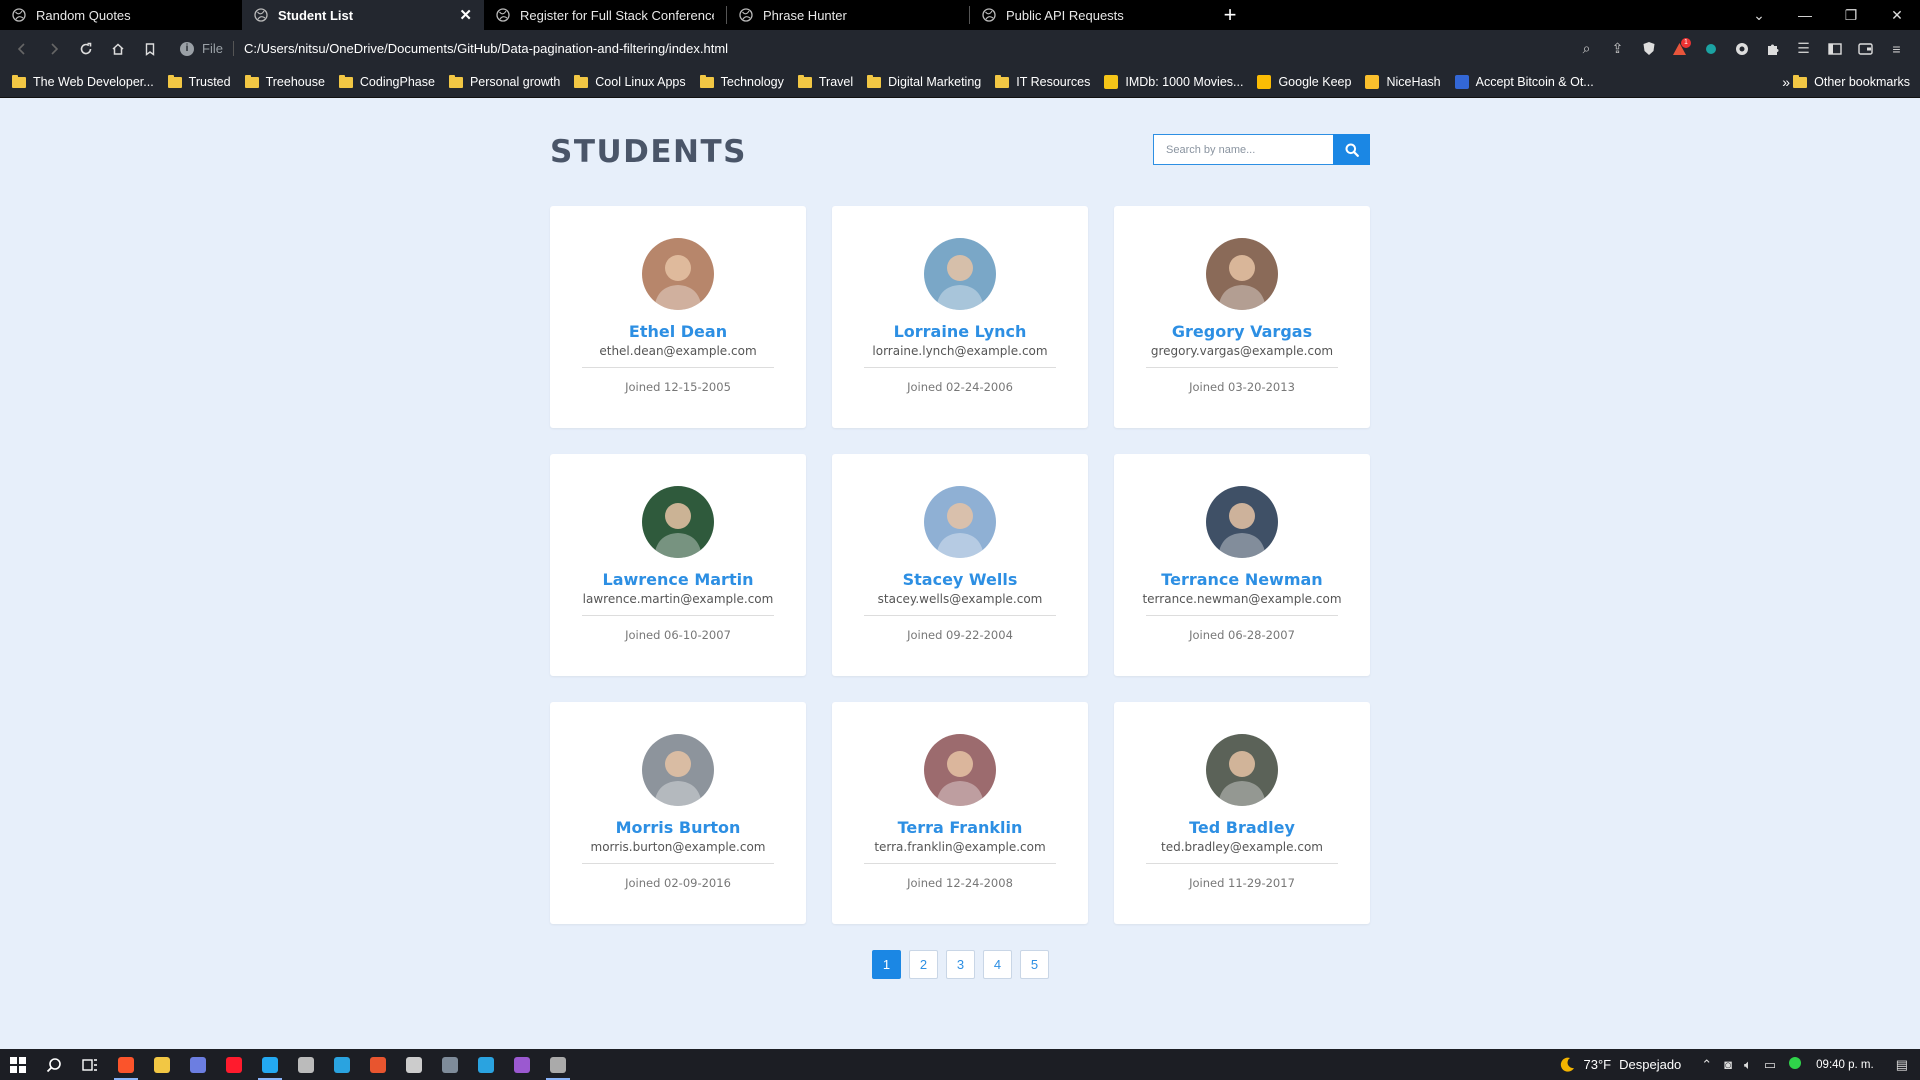  I want to click on weather-text: Despejado, so click(1650, 1064).